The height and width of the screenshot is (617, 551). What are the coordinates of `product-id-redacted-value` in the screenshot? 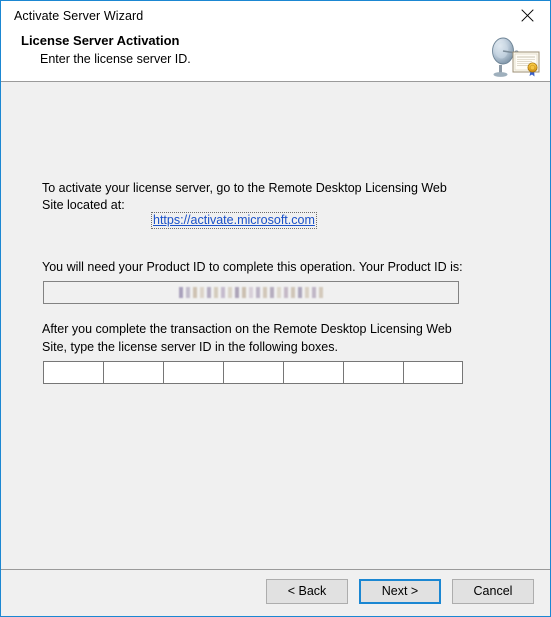 It's located at (251, 292).